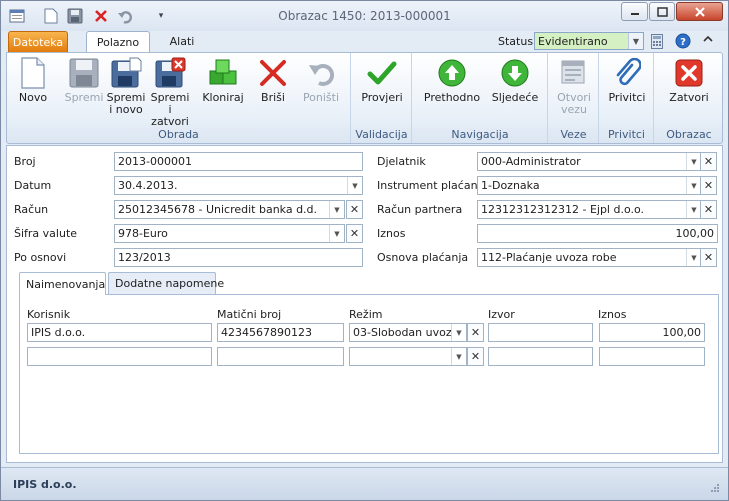  What do you see at coordinates (589, 161) in the screenshot?
I see `djelatnik-field: 000-Administrator ▼` at bounding box center [589, 161].